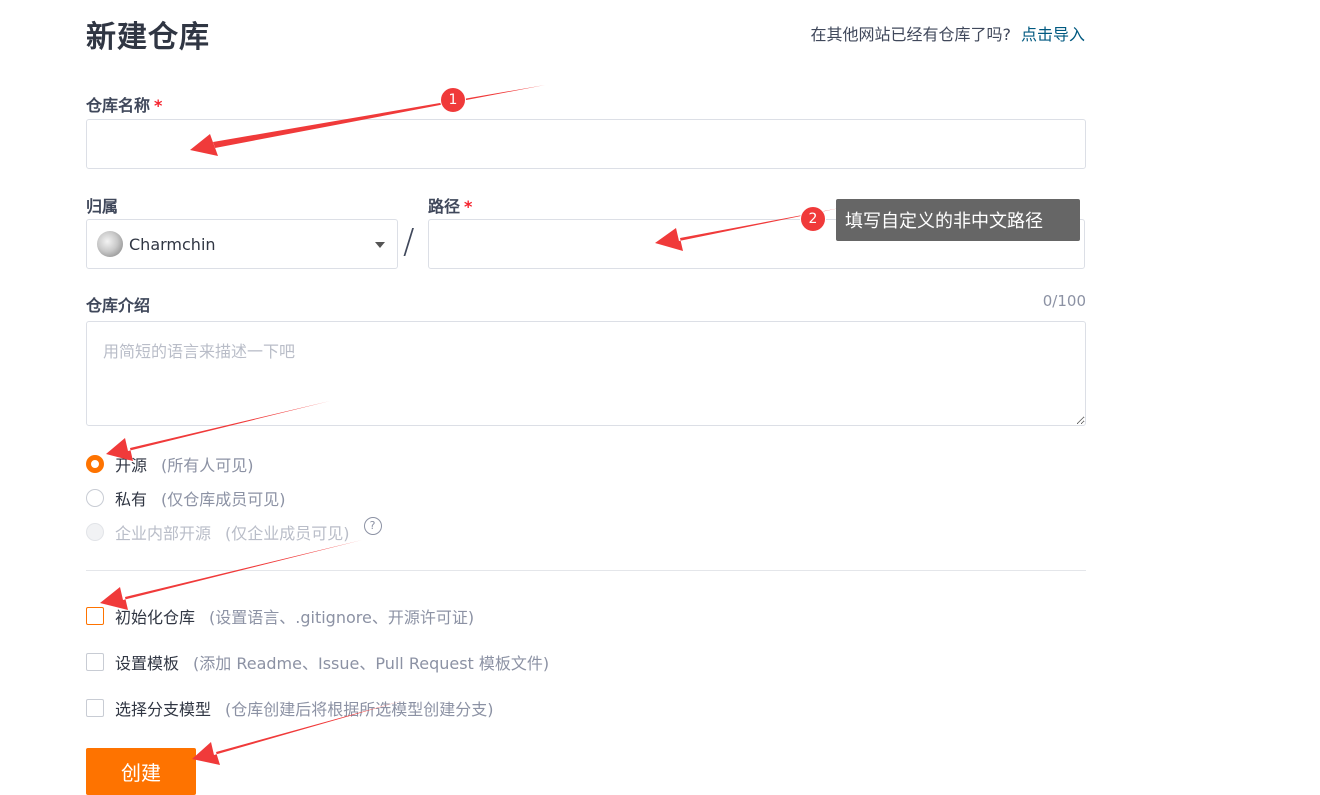 The height and width of the screenshot is (795, 1320). Describe the element at coordinates (342, 617) in the screenshot. I see `option-init-repo-sub: (设置语言、.gitignore、开源许可证)` at that location.